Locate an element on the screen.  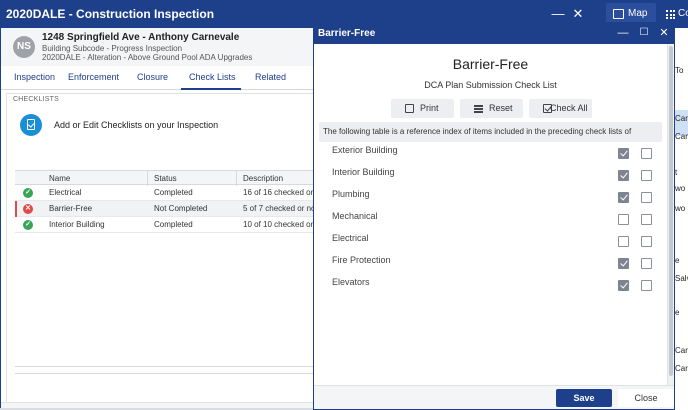
tab-enforcement: Enforcement is located at coordinates (93, 77).